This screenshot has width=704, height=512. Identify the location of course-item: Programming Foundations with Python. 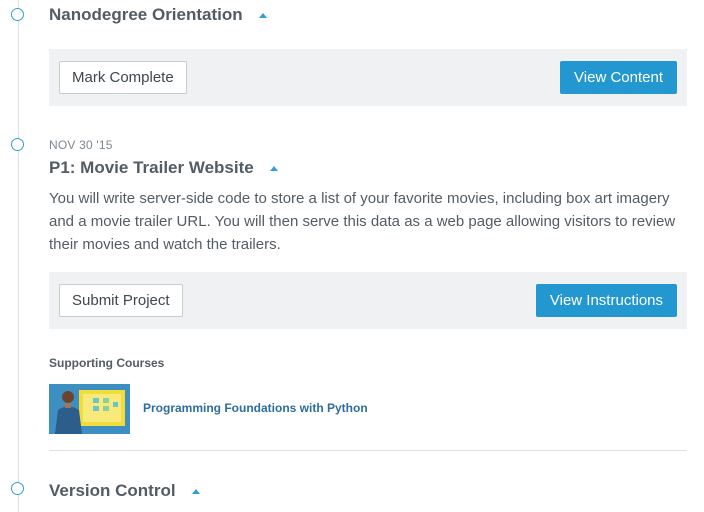
(368, 409).